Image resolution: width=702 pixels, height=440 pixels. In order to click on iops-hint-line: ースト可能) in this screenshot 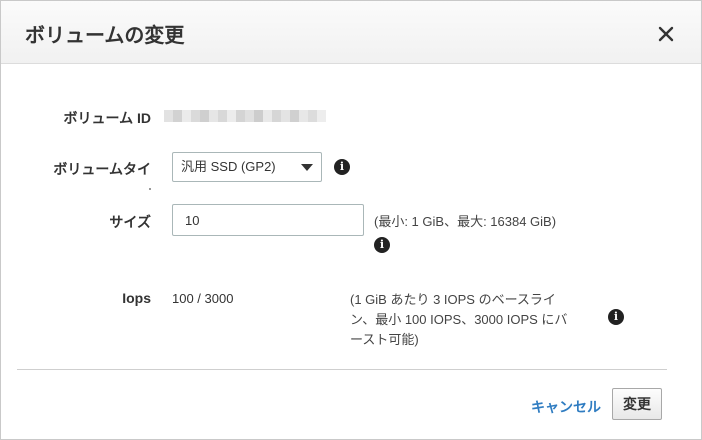, I will do `click(384, 339)`.